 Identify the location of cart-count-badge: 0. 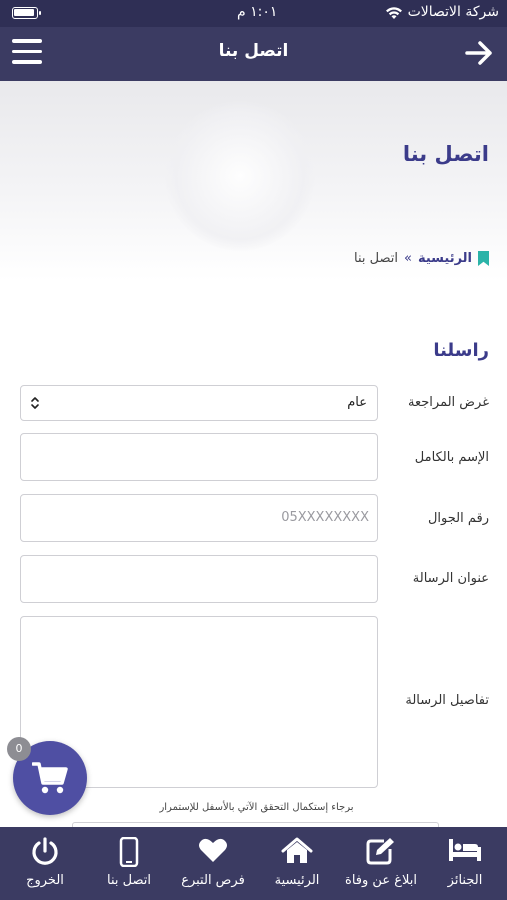
(19, 749).